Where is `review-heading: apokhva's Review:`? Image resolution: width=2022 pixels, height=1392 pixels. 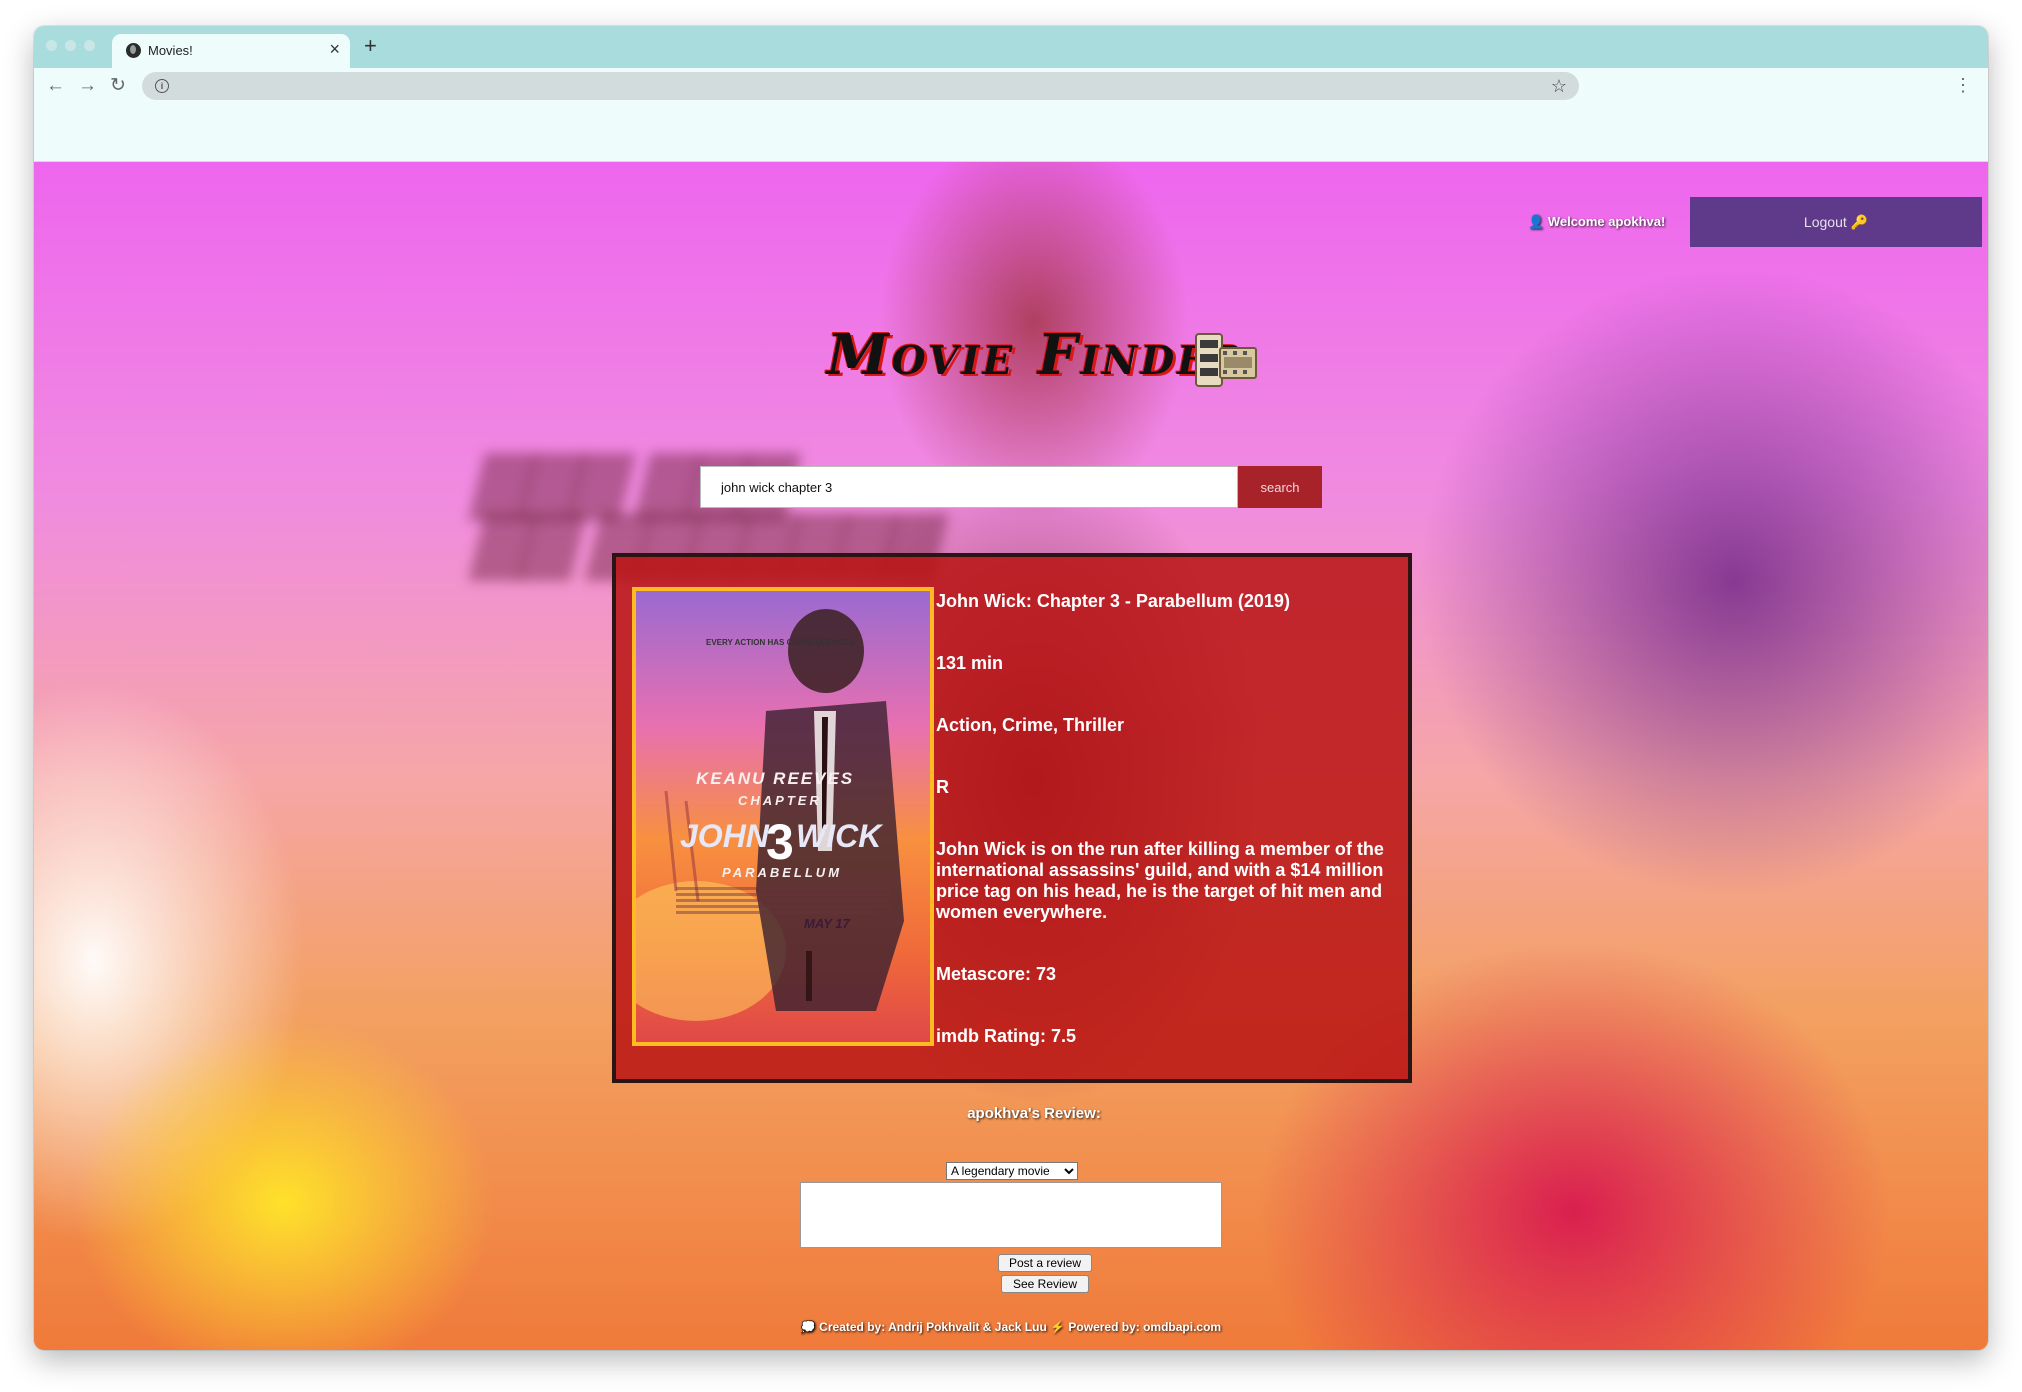 review-heading: apokhva's Review: is located at coordinates (1034, 1113).